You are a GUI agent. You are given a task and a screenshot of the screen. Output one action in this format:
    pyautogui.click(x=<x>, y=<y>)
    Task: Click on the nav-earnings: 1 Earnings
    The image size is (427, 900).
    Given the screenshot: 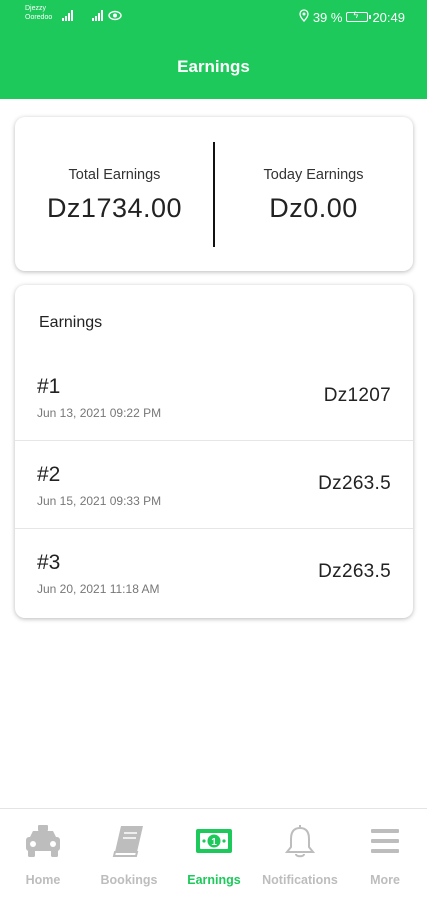 What is the action you would take?
    pyautogui.click(x=214, y=854)
    